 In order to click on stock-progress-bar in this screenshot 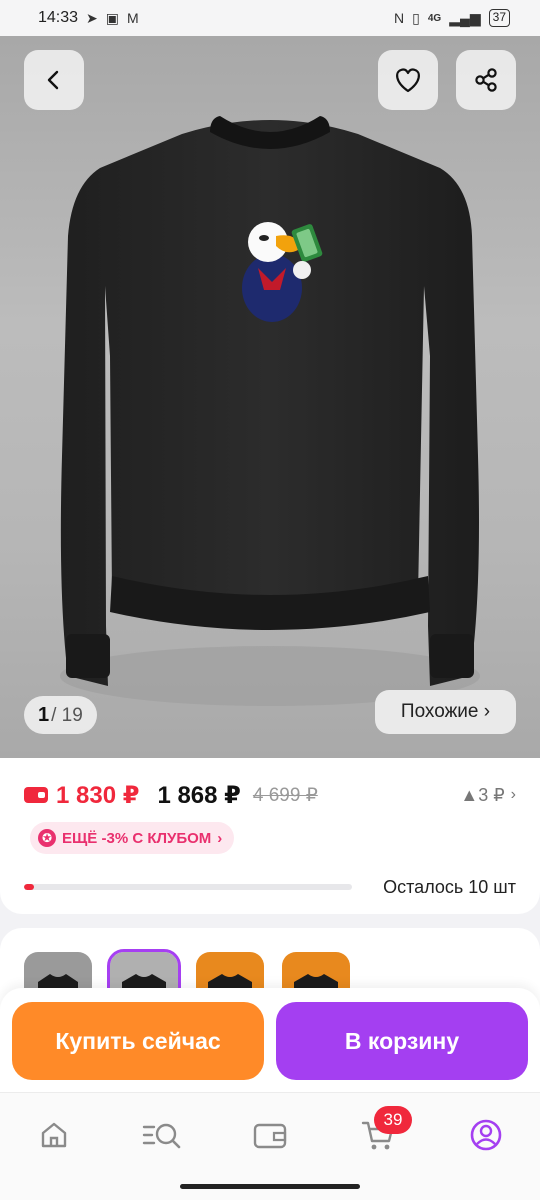, I will do `click(188, 887)`.